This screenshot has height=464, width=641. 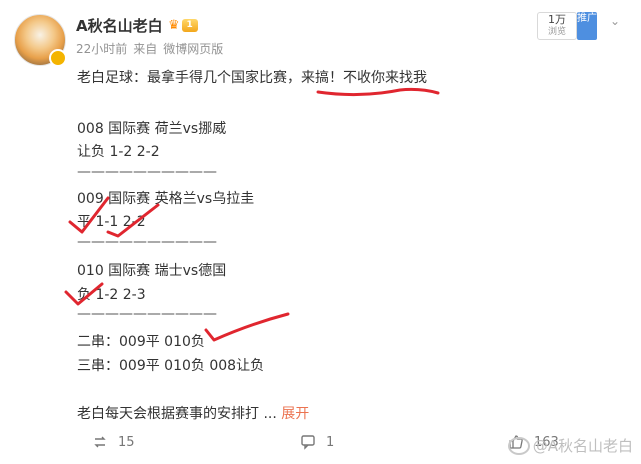 What do you see at coordinates (145, 49) in the screenshot?
I see `source-prefix: 来自` at bounding box center [145, 49].